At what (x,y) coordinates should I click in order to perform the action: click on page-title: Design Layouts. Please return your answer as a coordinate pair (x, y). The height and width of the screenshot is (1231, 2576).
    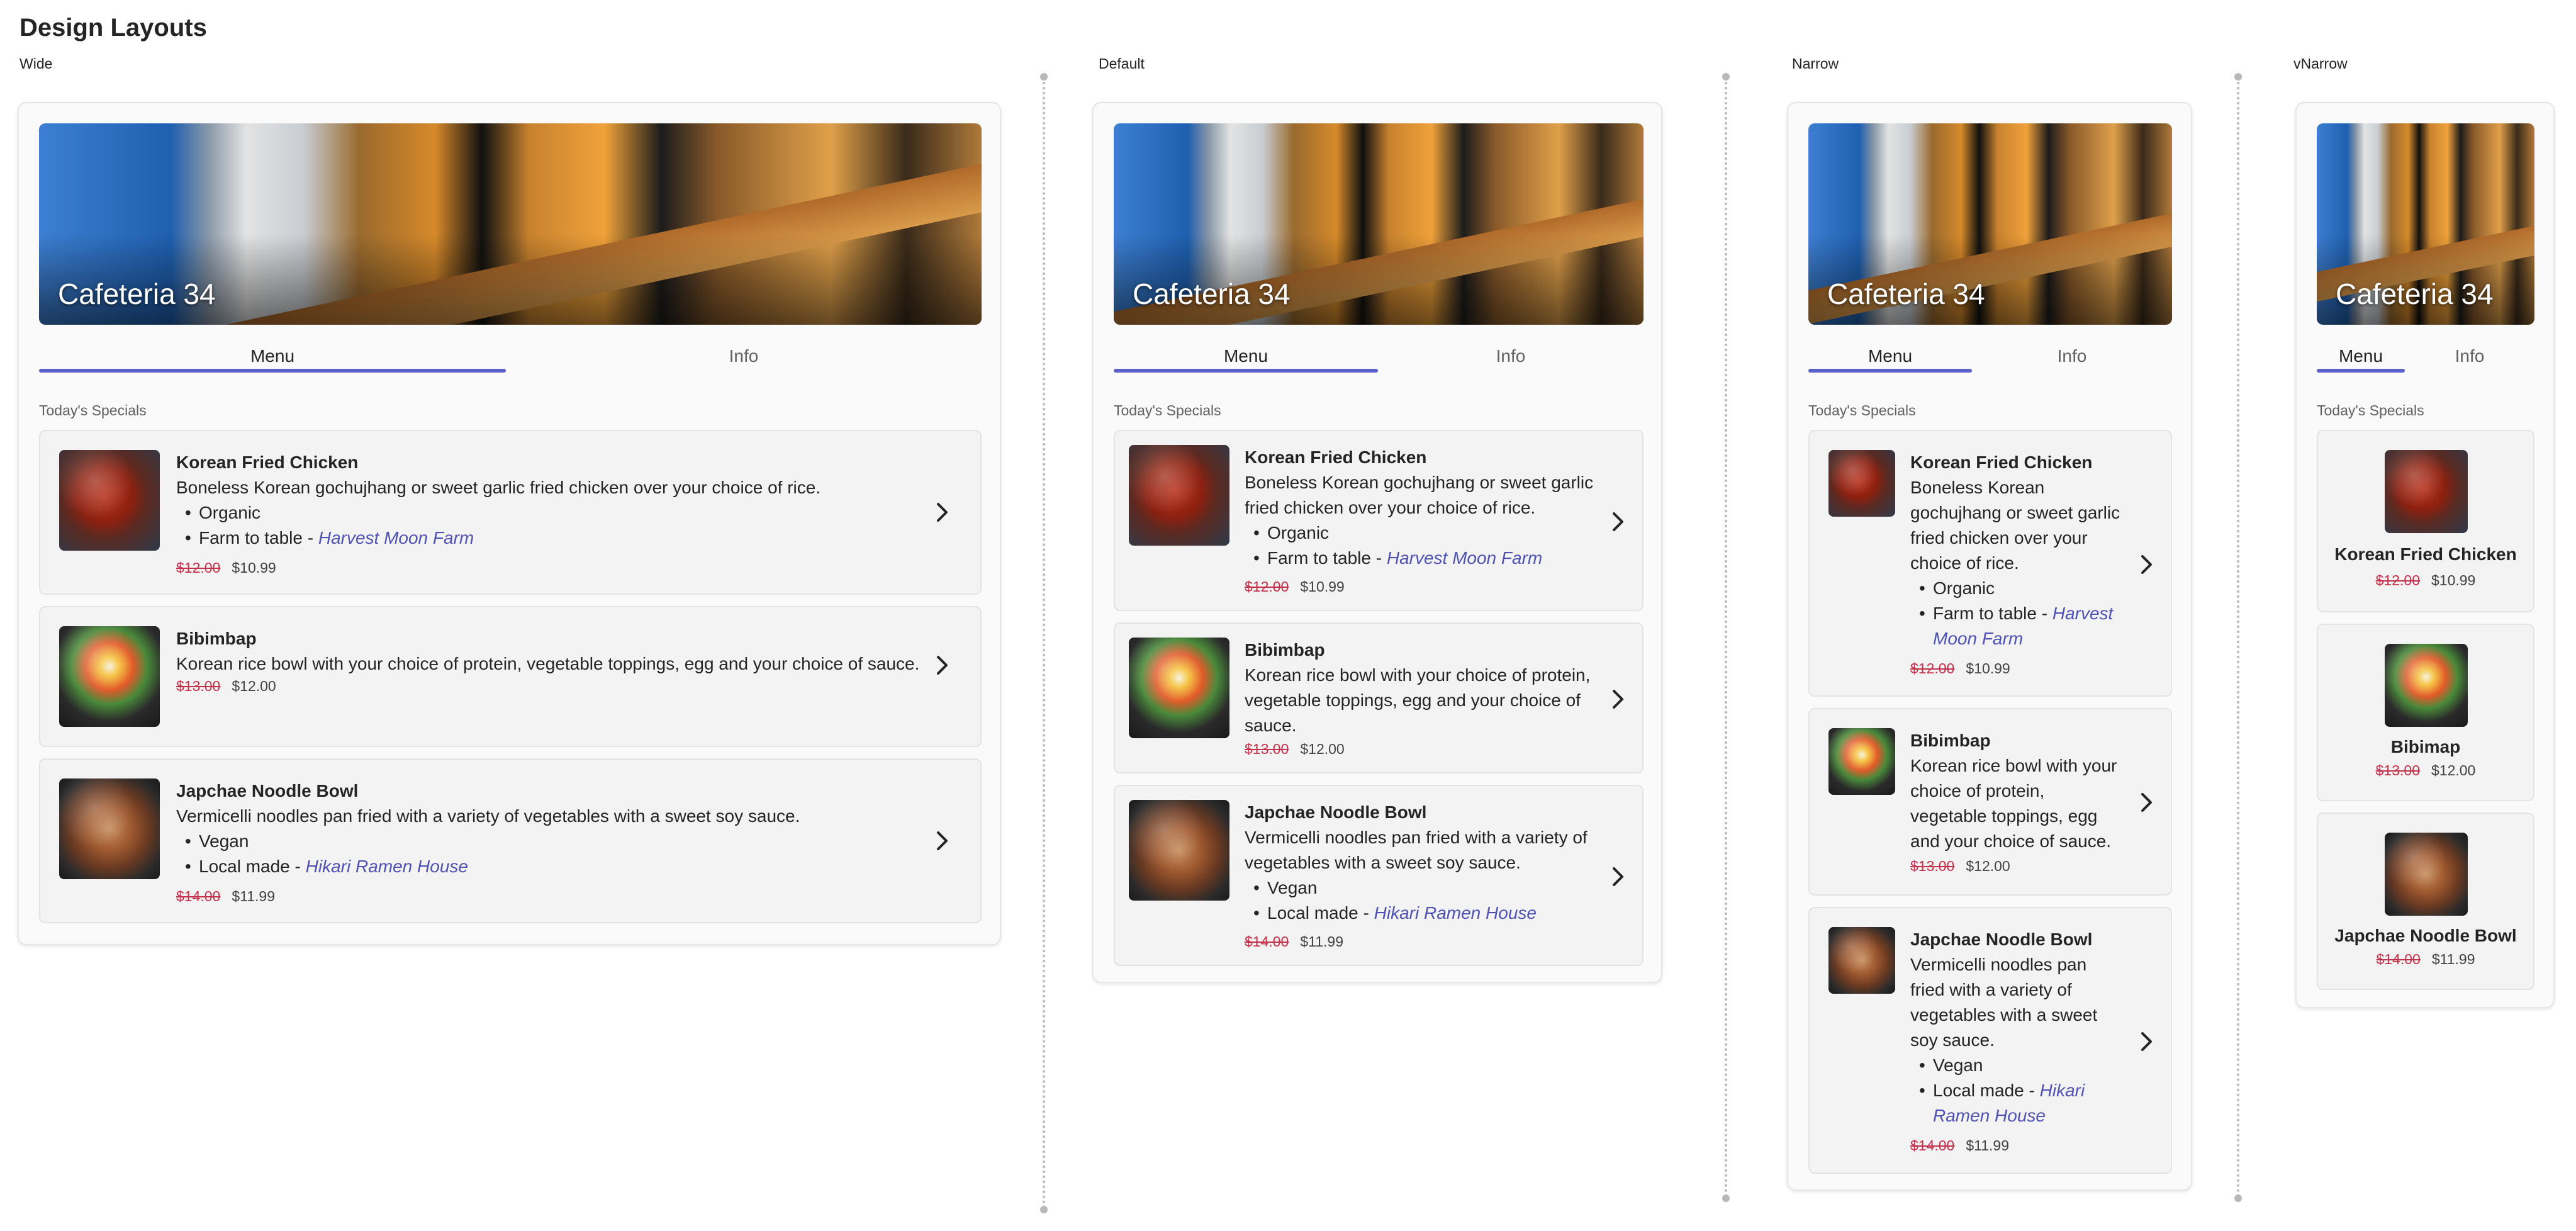
    Looking at the image, I should click on (113, 28).